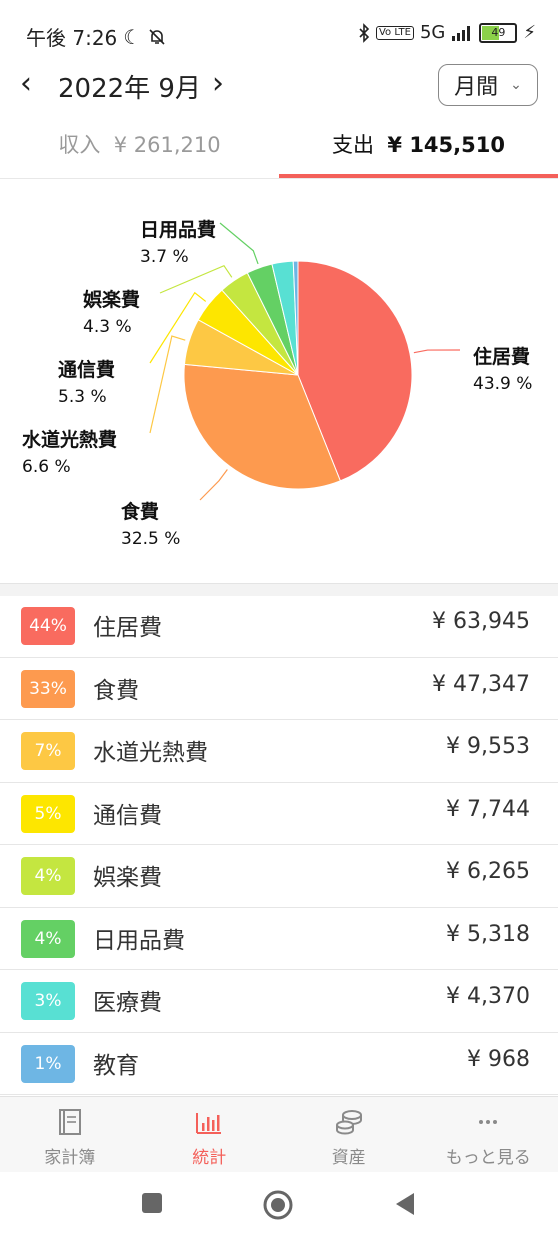 This screenshot has height=1240, width=558. Describe the element at coordinates (516, 85) in the screenshot. I see `chevron-down-icon: ⌄` at that location.